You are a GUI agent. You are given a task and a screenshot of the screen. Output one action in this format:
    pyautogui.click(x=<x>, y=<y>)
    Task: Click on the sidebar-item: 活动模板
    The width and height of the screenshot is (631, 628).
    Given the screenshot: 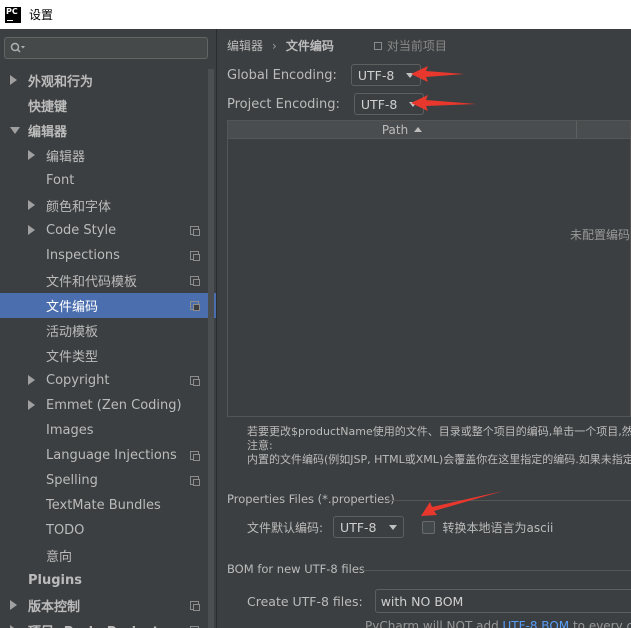 What is the action you would take?
    pyautogui.click(x=108, y=330)
    